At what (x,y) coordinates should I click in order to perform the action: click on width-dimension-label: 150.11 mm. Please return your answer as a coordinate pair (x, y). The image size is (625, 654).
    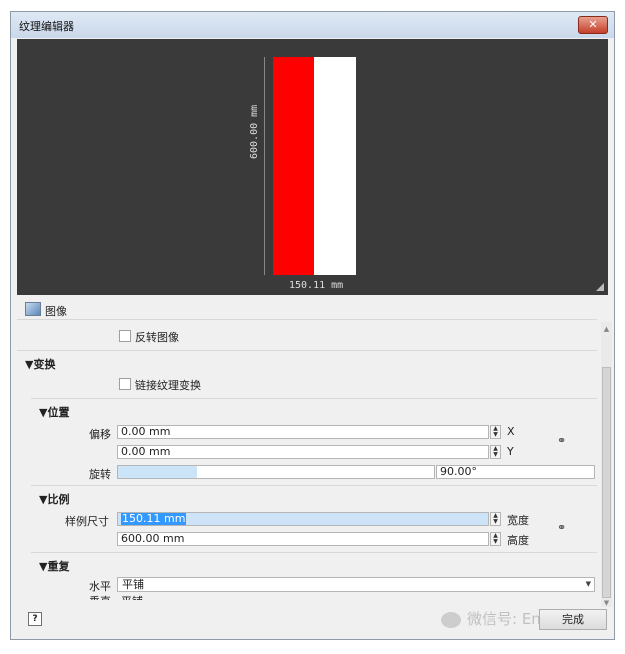
    Looking at the image, I should click on (316, 285).